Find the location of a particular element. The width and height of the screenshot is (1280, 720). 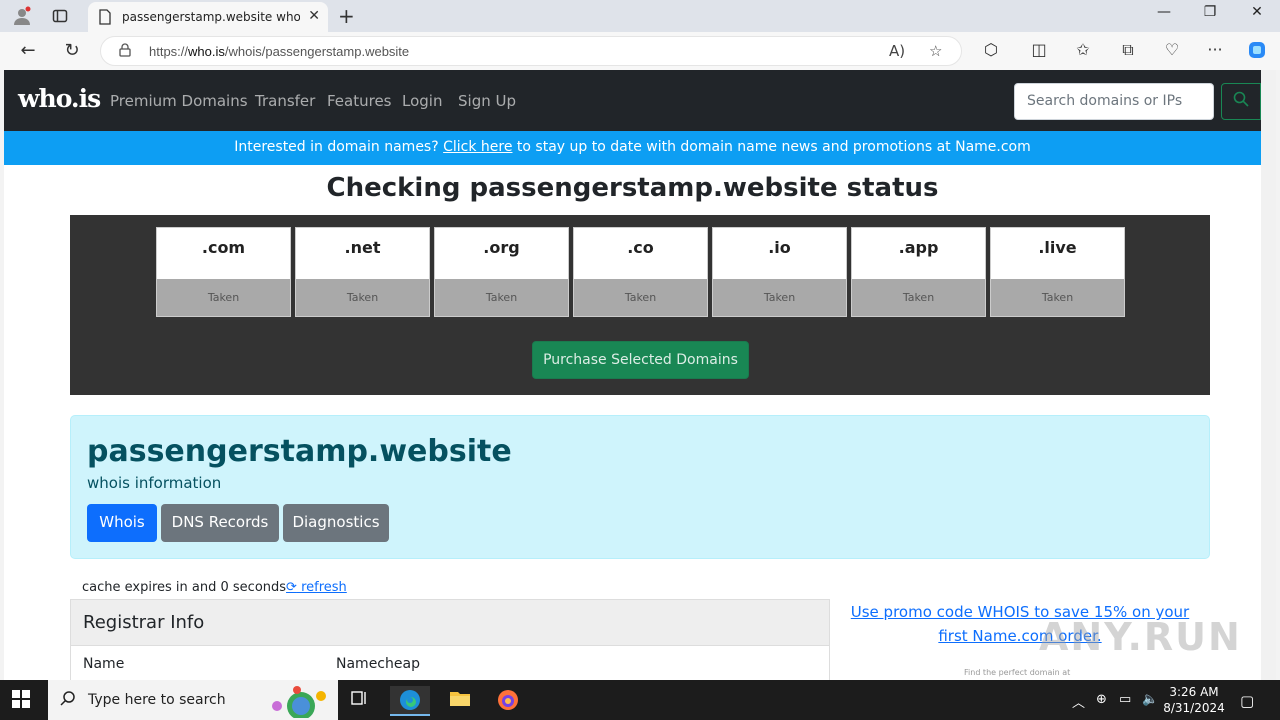

anyrun-watermark: ANY.RUN is located at coordinates (1140, 637).